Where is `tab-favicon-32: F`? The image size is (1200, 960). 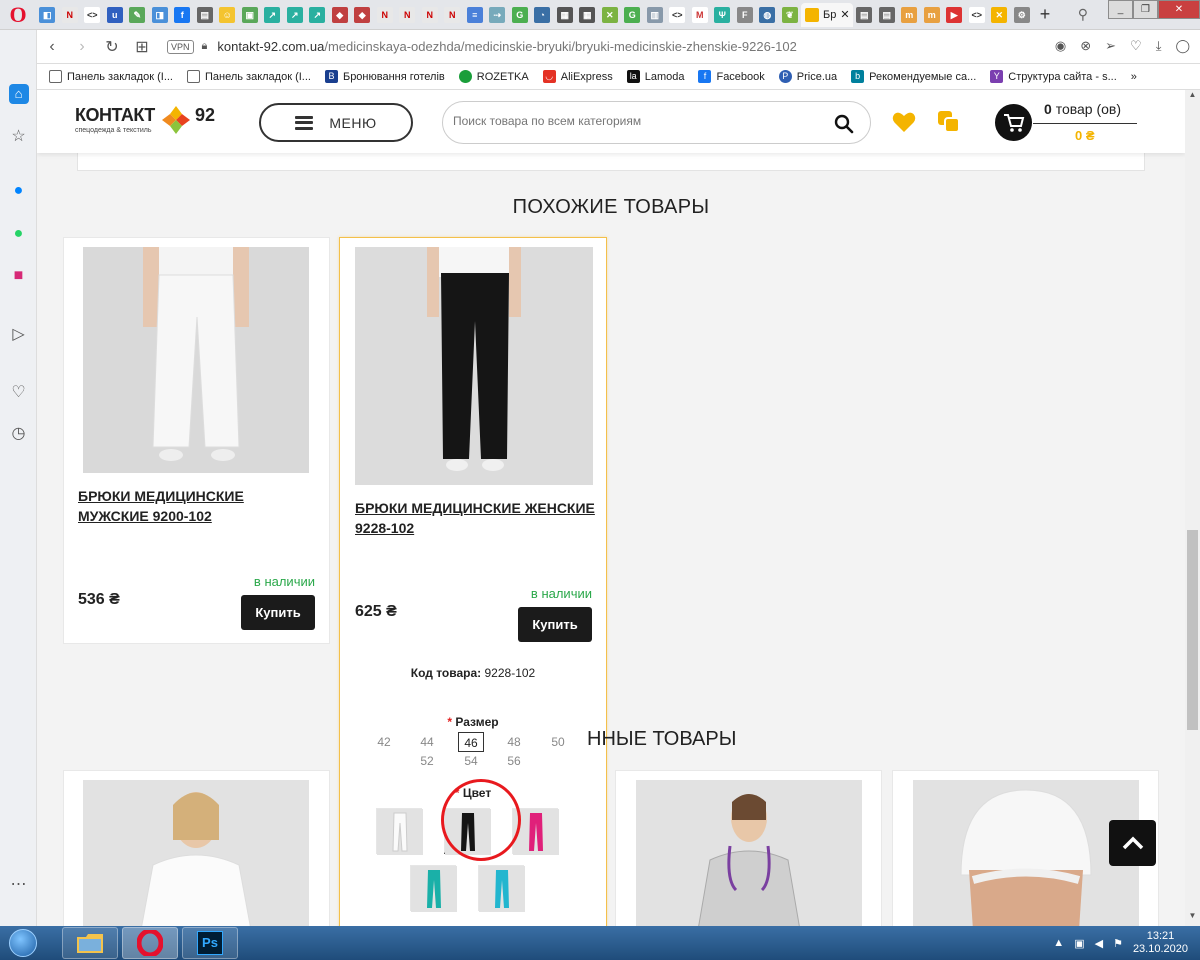
tab-favicon-32: F is located at coordinates (745, 15).